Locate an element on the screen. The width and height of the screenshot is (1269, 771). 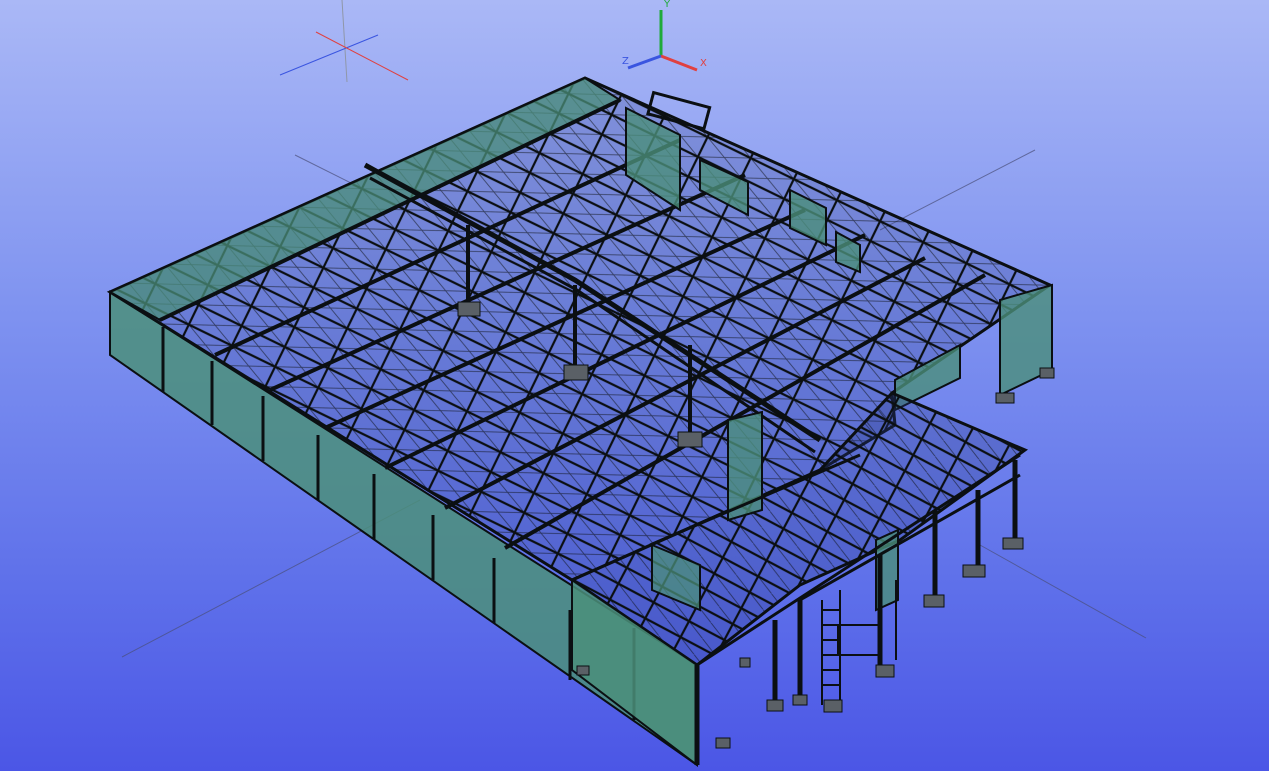
z-axis-line is located at coordinates (644, 62).